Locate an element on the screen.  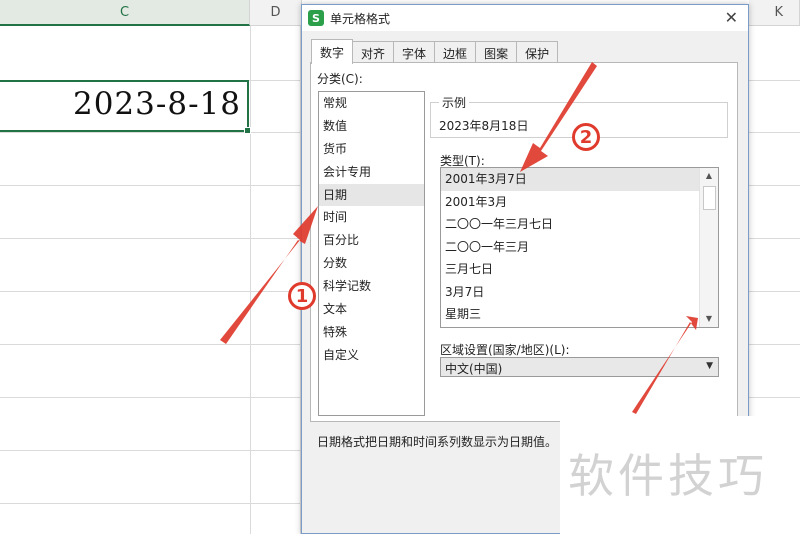
locale-value: 中文(中国) is located at coordinates (474, 369).